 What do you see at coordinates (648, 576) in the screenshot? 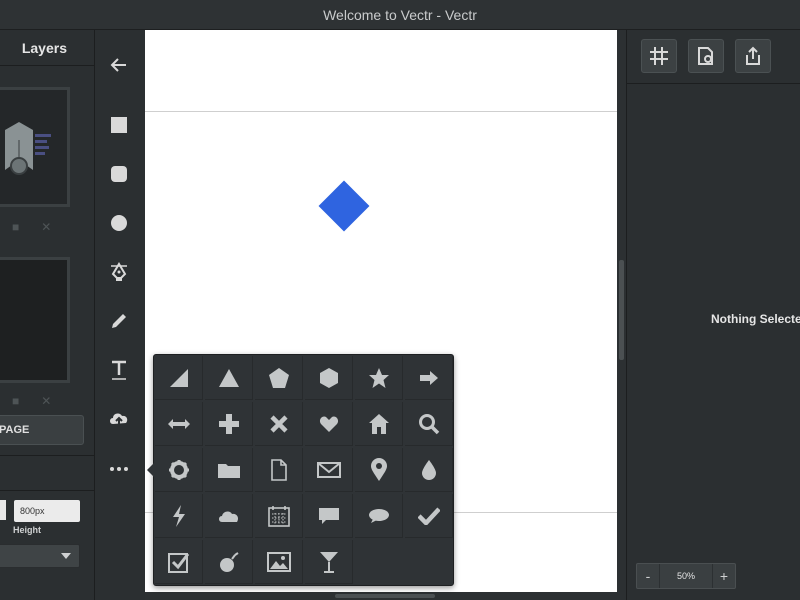
I see `zoom-out-button: -` at bounding box center [648, 576].